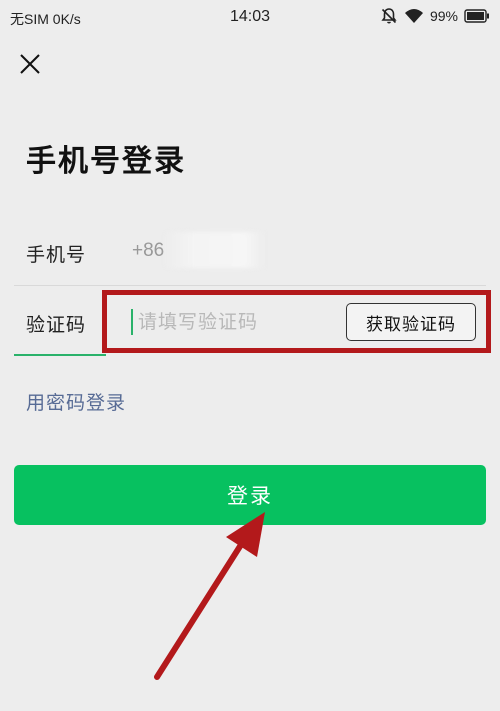  I want to click on close-icon, so click(30, 64).